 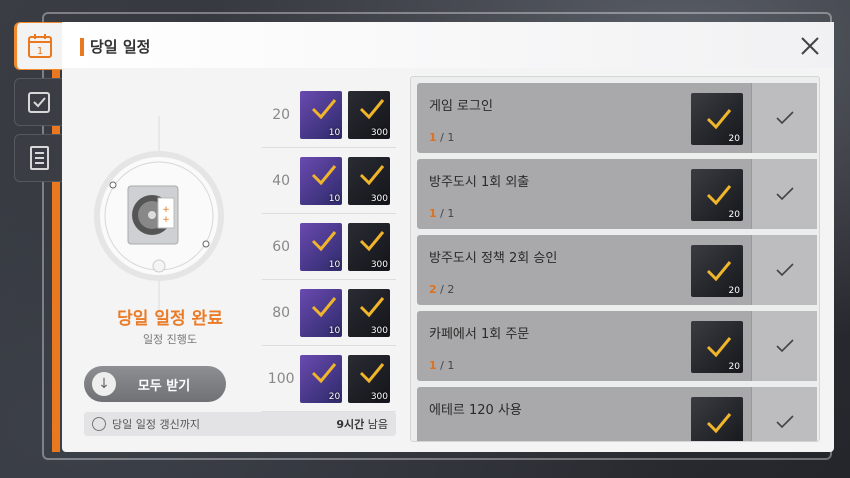 I want to click on mission-progress: 2 / 2, so click(x=442, y=289).